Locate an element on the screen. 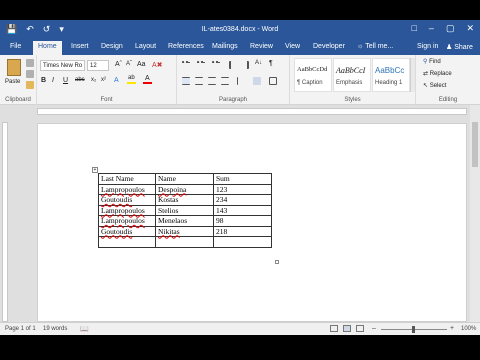 The width and height of the screenshot is (480, 360). numbering-icon is located at coordinates (201, 65).